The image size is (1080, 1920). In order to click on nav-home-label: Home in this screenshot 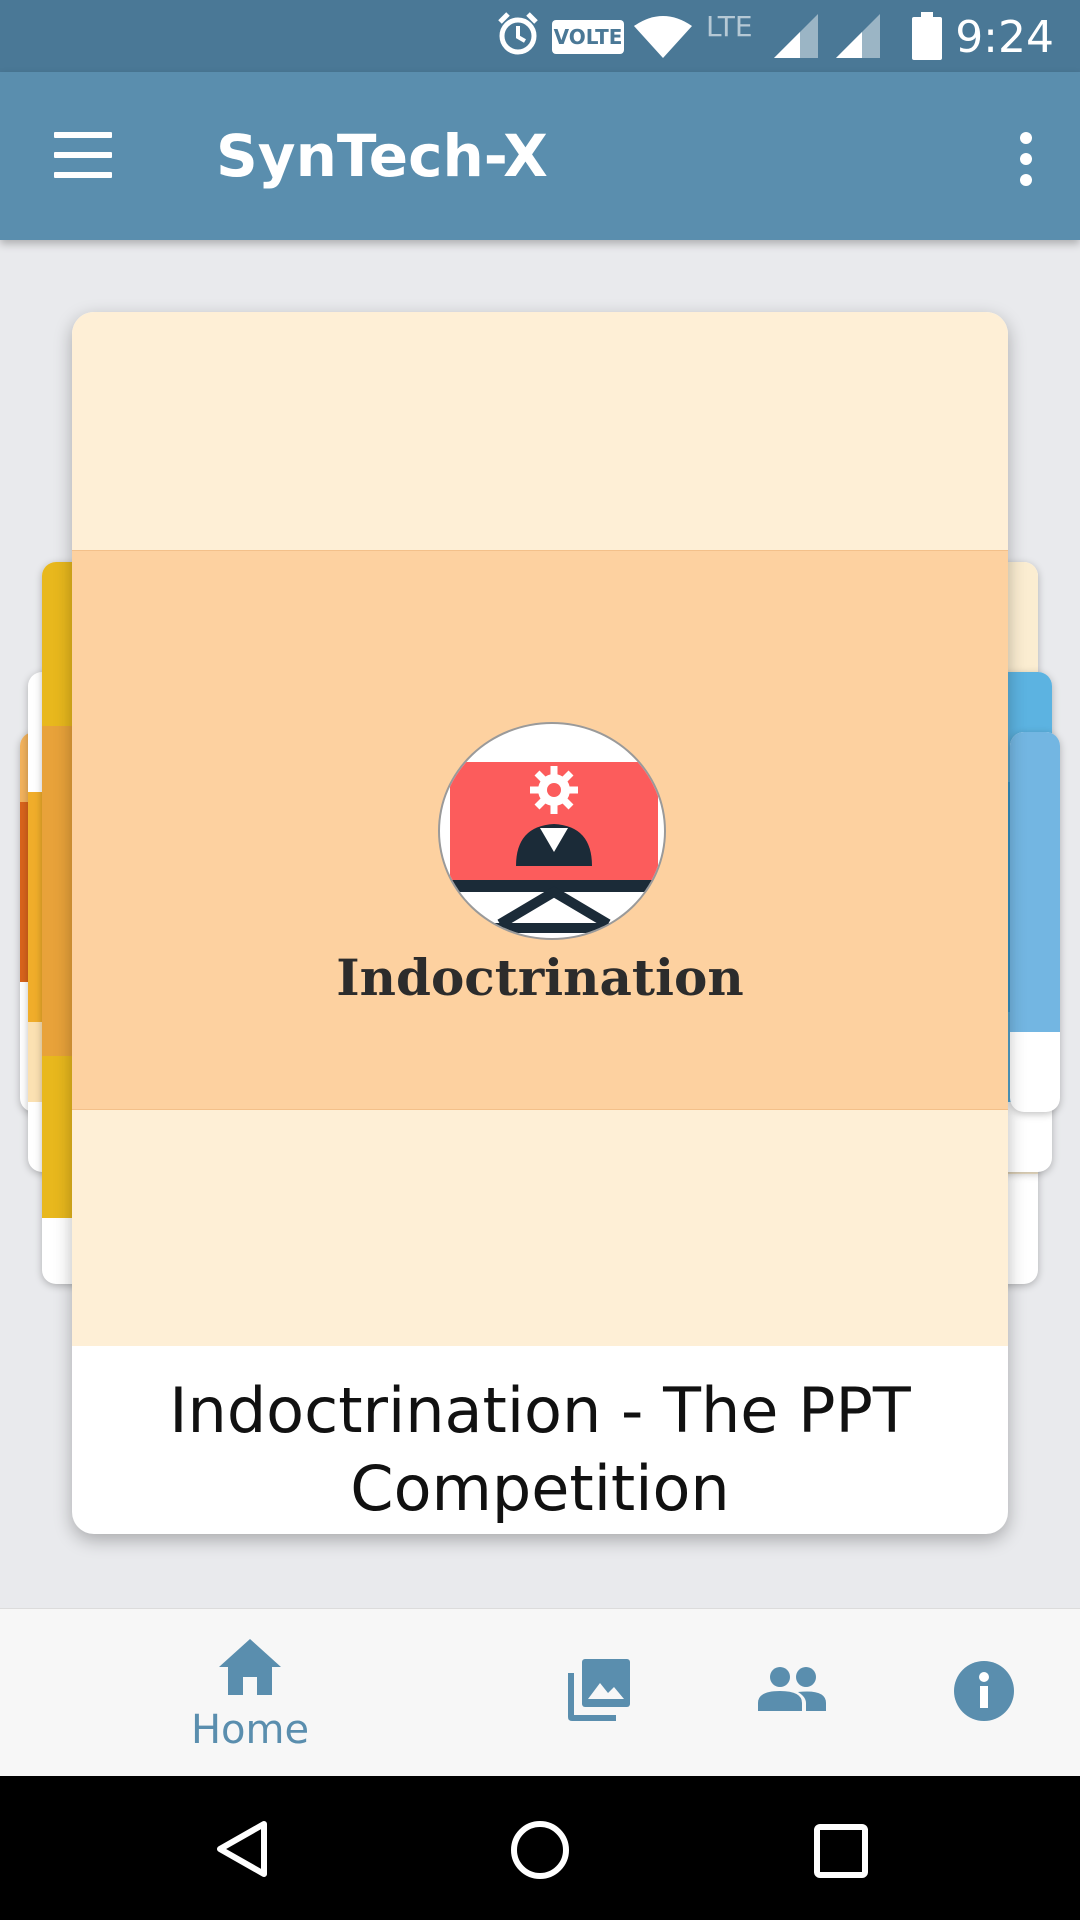, I will do `click(250, 1730)`.